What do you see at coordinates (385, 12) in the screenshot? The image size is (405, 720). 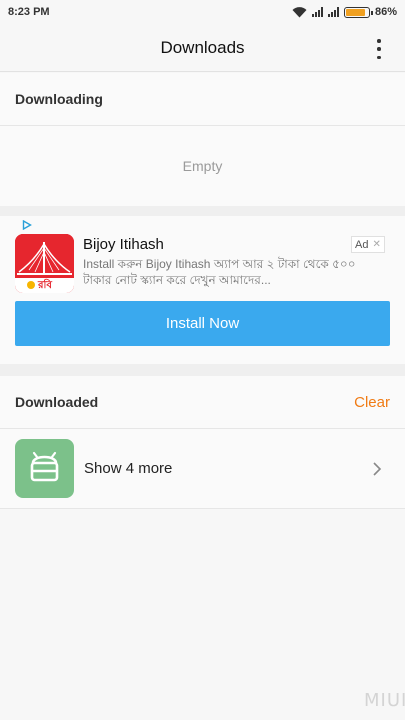 I see `battery-percent: 86%` at bounding box center [385, 12].